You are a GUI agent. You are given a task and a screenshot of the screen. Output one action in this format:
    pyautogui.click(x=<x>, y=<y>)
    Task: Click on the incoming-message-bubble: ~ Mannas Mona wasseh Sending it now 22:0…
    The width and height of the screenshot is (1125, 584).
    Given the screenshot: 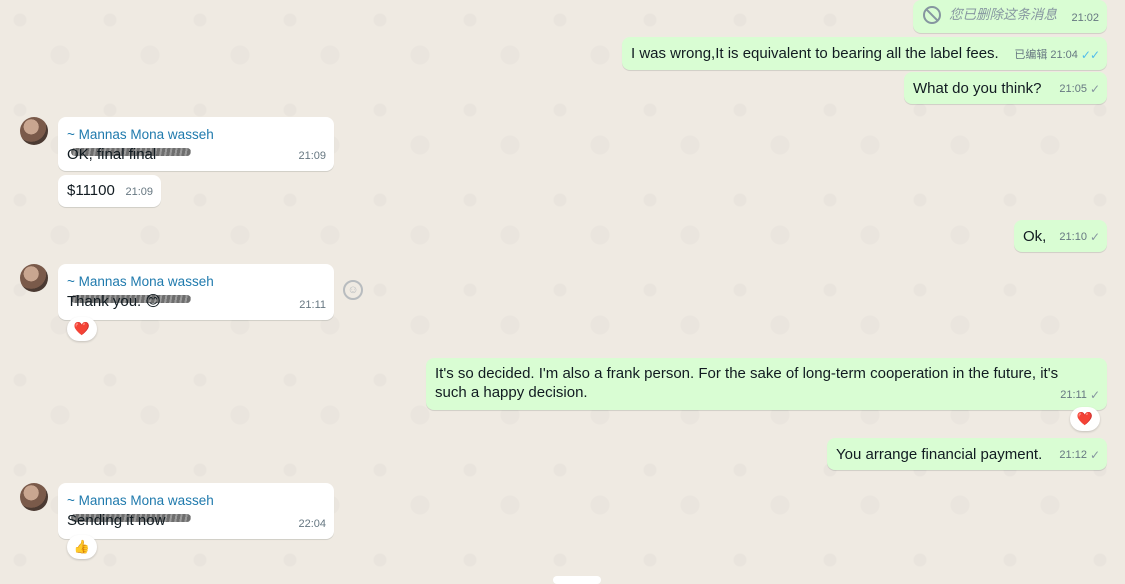 What is the action you would take?
    pyautogui.click(x=196, y=511)
    